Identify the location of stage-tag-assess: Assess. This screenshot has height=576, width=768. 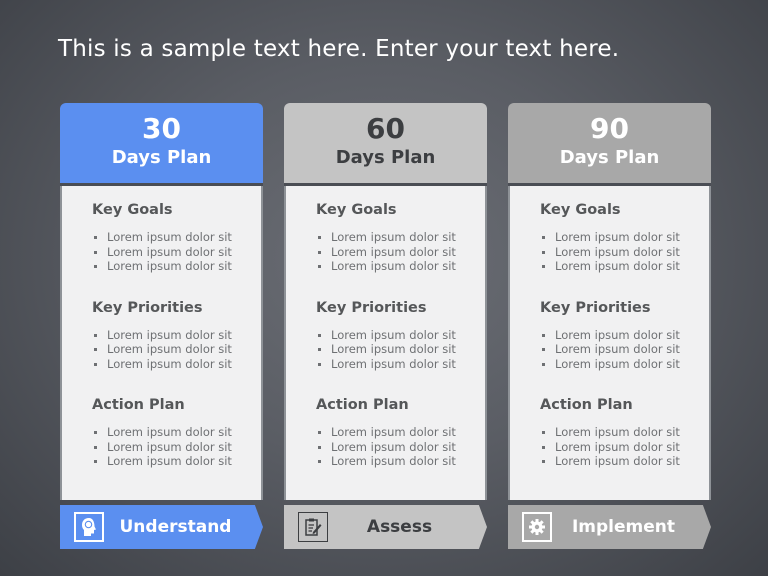
(385, 527).